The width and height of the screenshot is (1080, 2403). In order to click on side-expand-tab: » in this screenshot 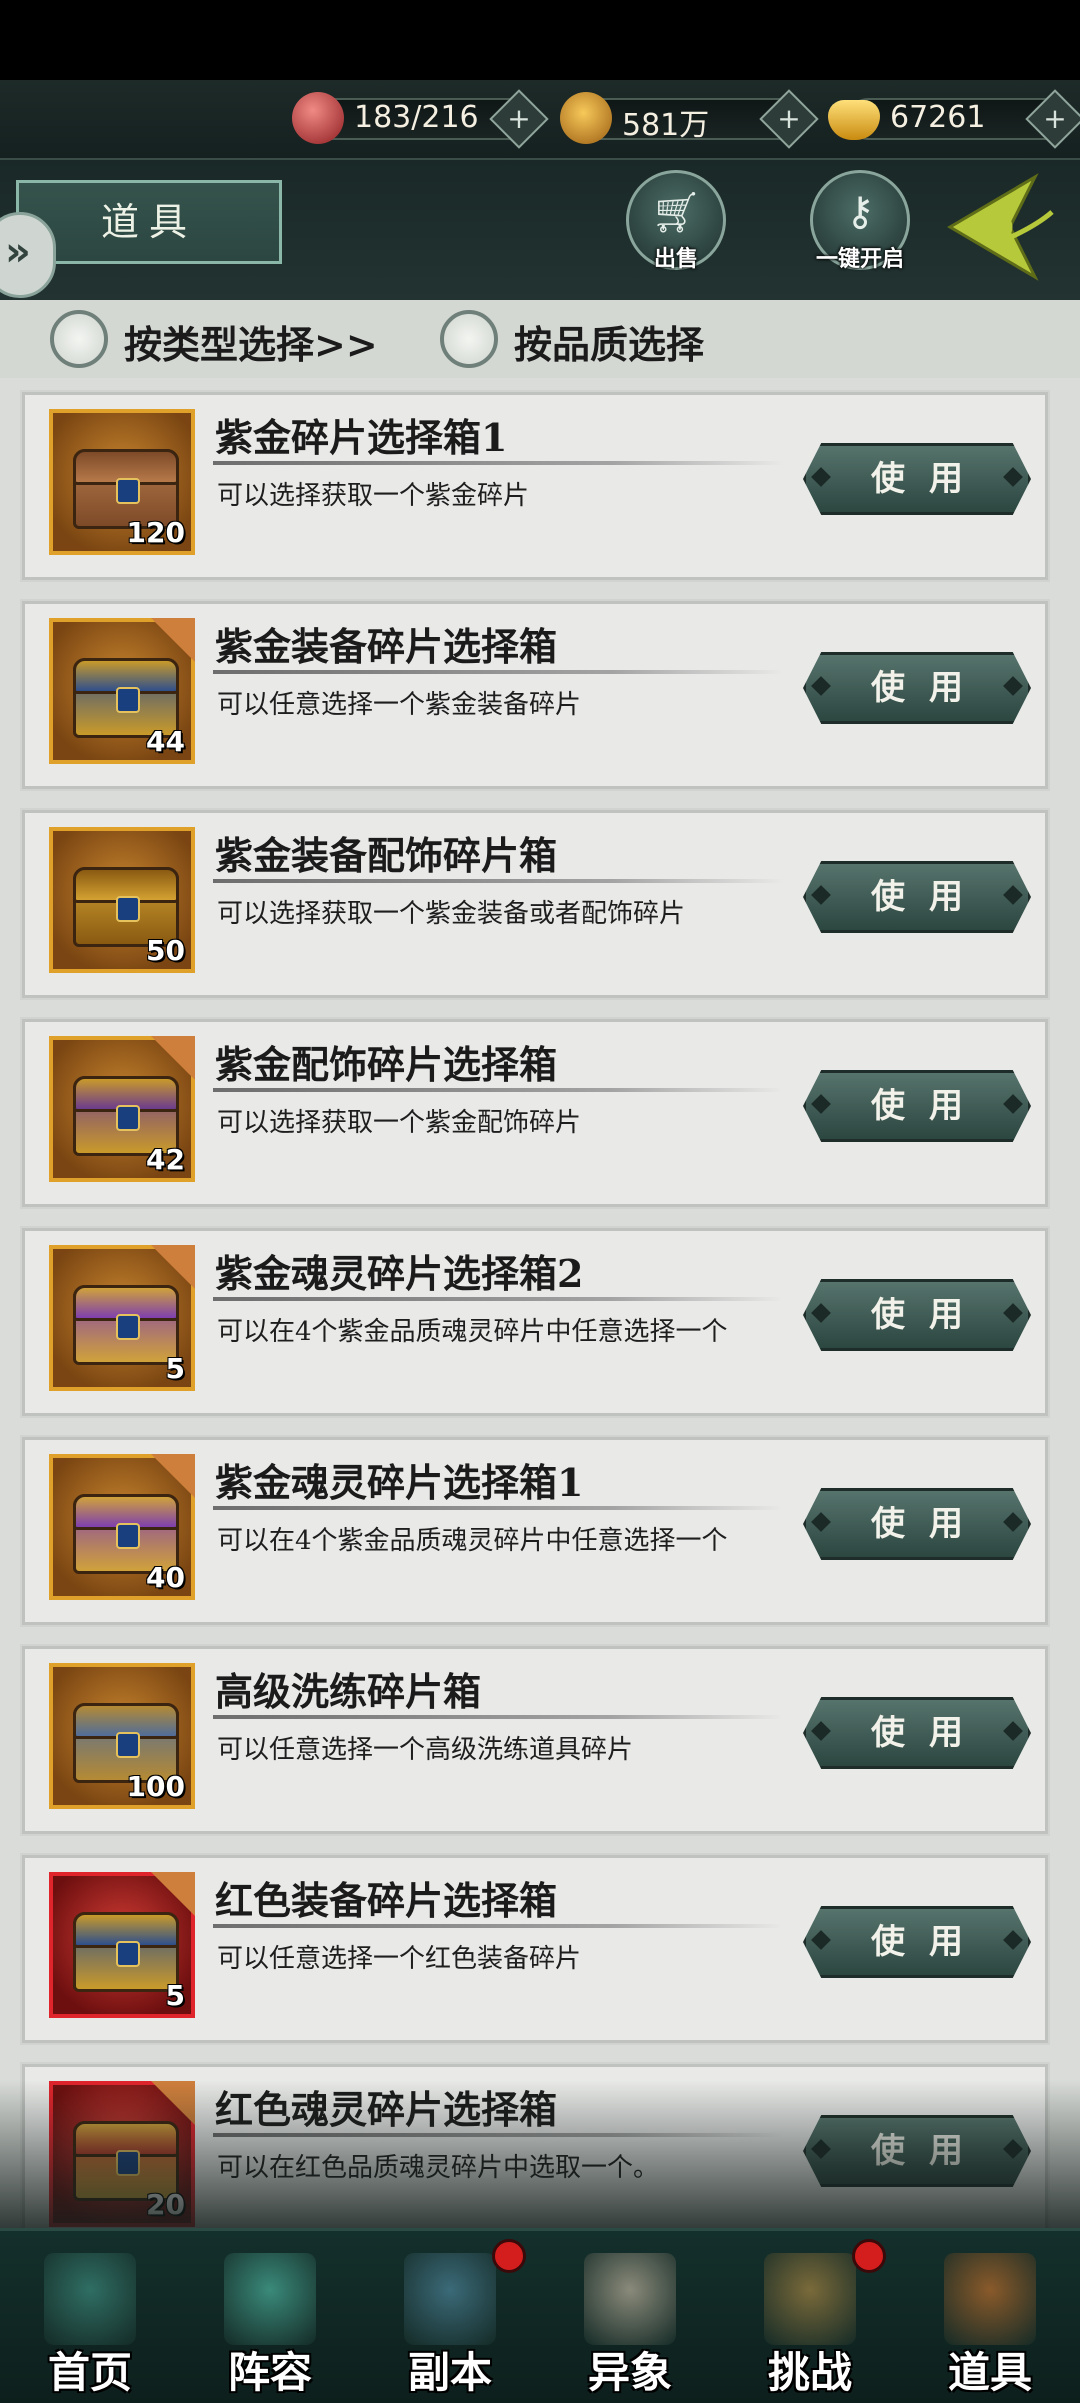, I will do `click(28, 255)`.